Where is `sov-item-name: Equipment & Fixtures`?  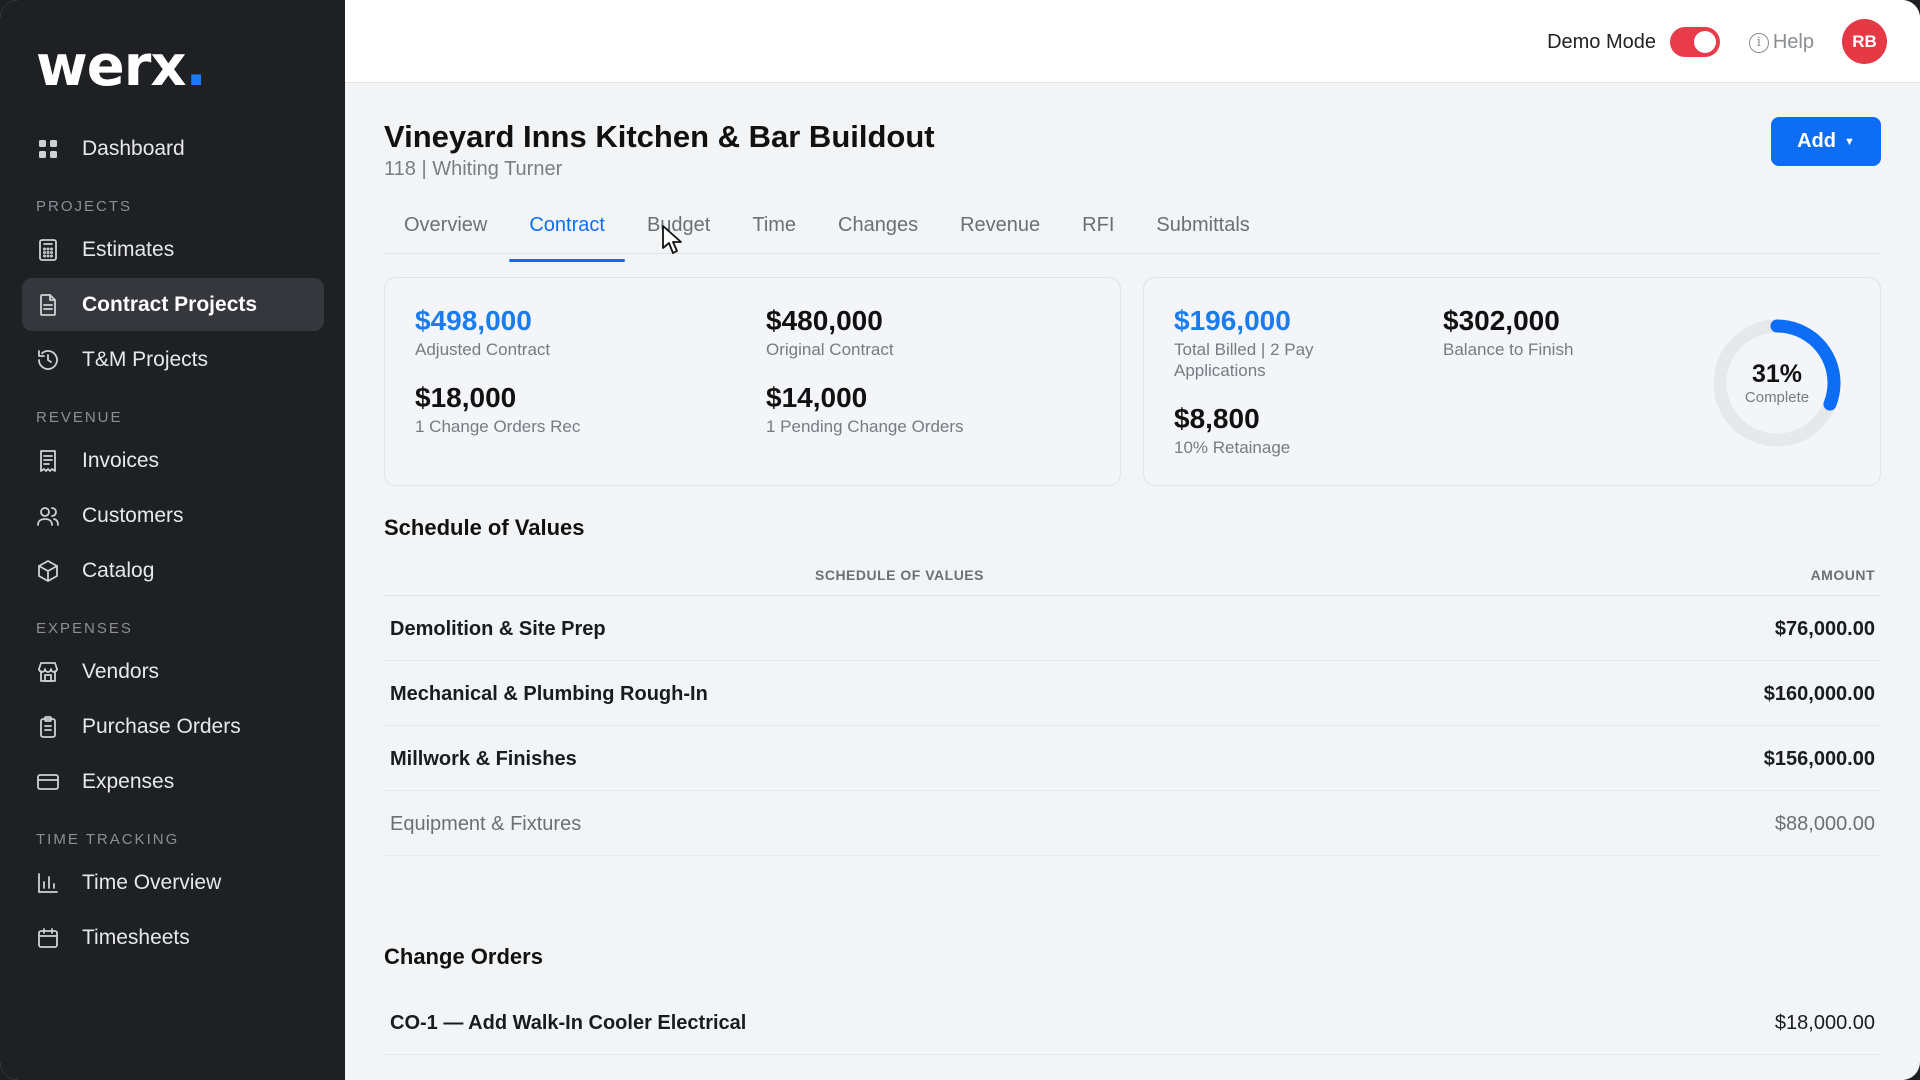 sov-item-name: Equipment & Fixtures is located at coordinates (486, 824).